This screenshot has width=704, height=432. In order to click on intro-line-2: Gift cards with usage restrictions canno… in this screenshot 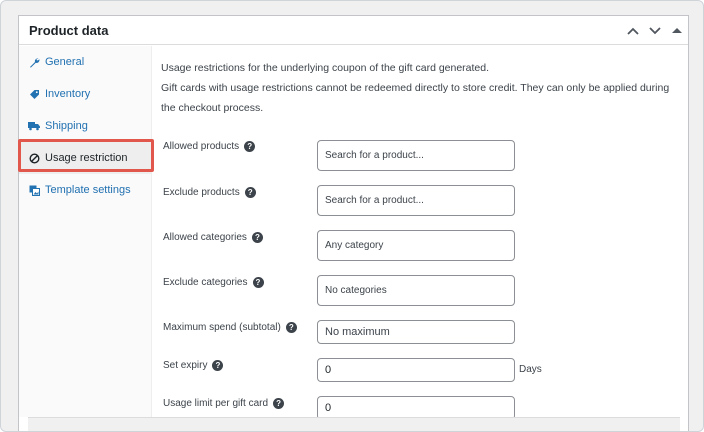, I will do `click(415, 98)`.